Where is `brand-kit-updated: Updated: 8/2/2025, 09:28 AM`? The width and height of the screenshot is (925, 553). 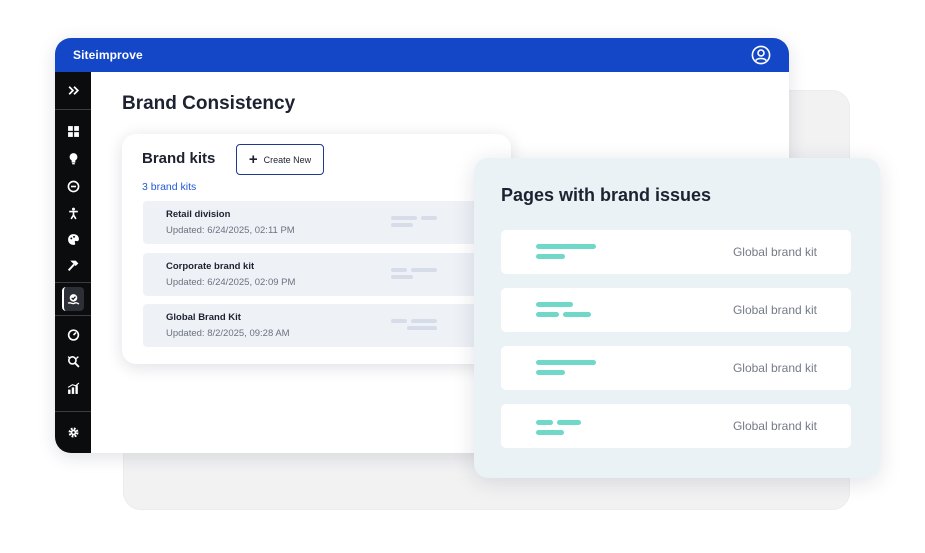
brand-kit-updated: Updated: 8/2/2025, 09:28 AM is located at coordinates (228, 333).